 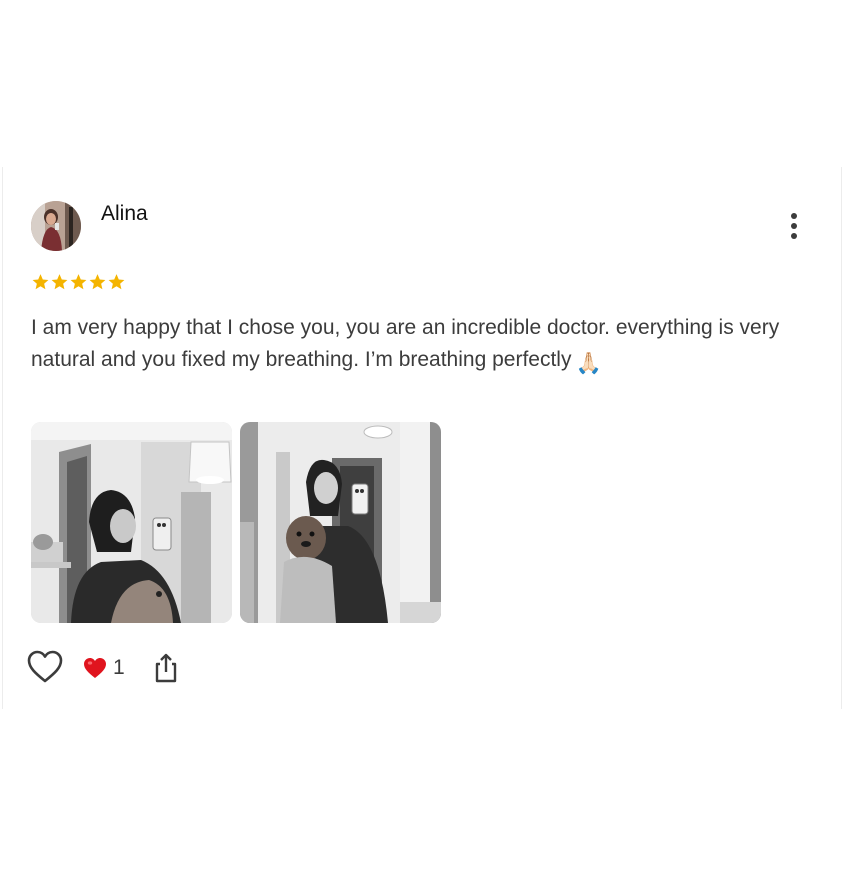 I want to click on praying-hands-emoji: 🙏🏻, so click(x=588, y=363).